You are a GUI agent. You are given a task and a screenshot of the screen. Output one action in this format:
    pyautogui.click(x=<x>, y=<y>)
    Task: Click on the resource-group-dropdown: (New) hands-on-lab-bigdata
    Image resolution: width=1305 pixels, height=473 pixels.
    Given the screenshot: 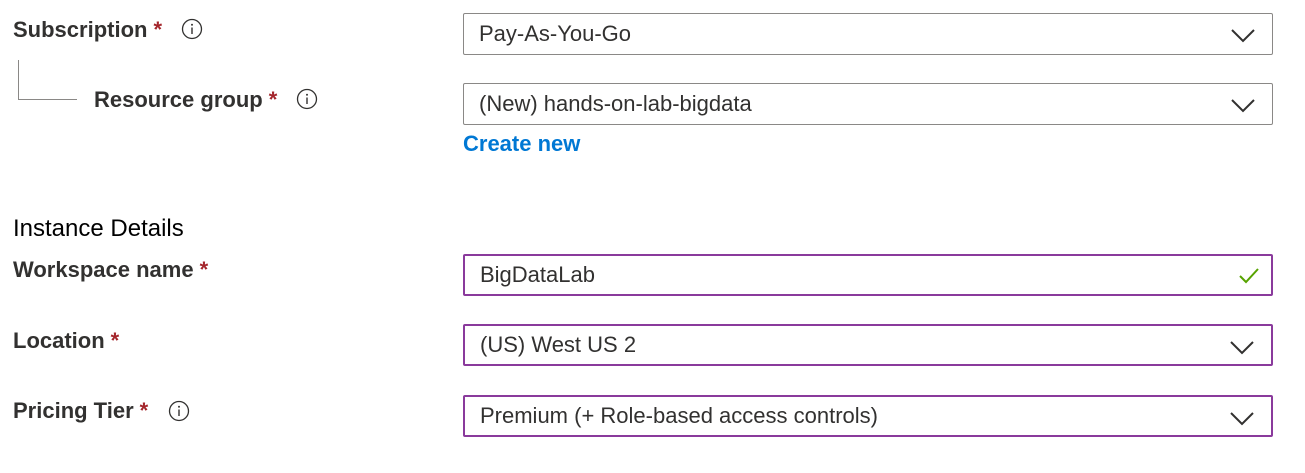 What is the action you would take?
    pyautogui.click(x=868, y=104)
    